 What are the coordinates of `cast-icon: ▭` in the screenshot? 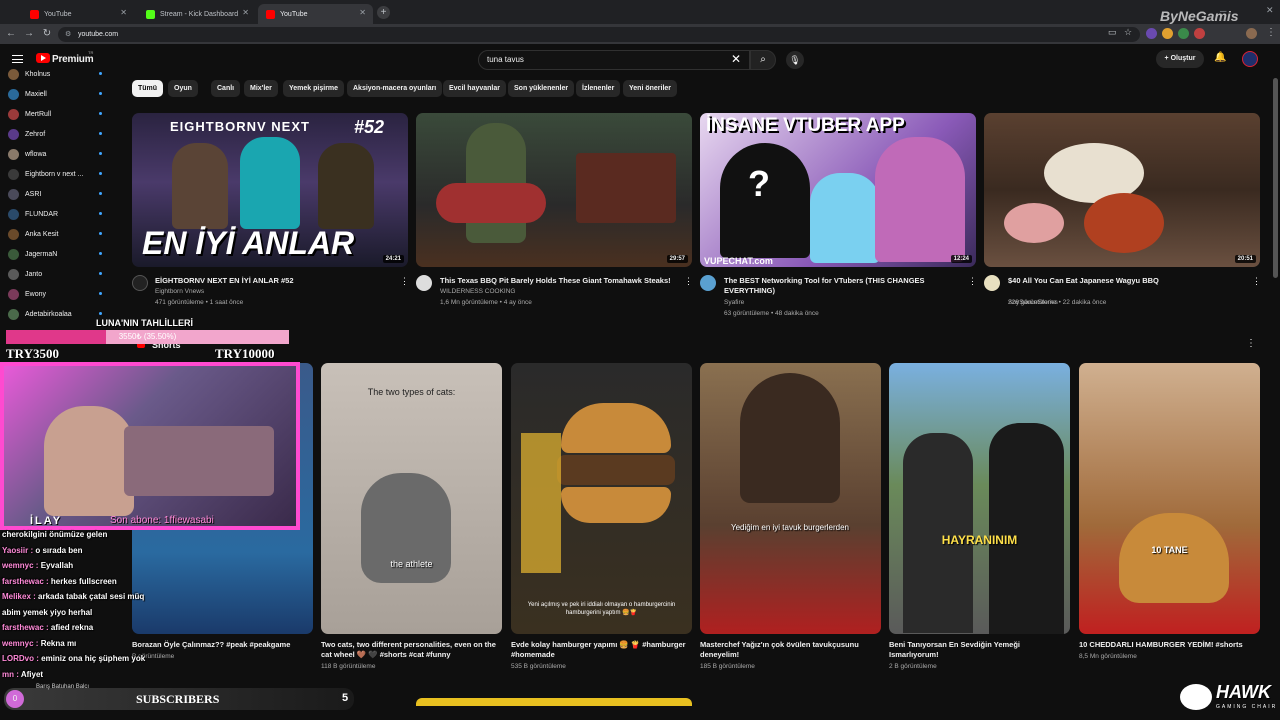 It's located at (1112, 32).